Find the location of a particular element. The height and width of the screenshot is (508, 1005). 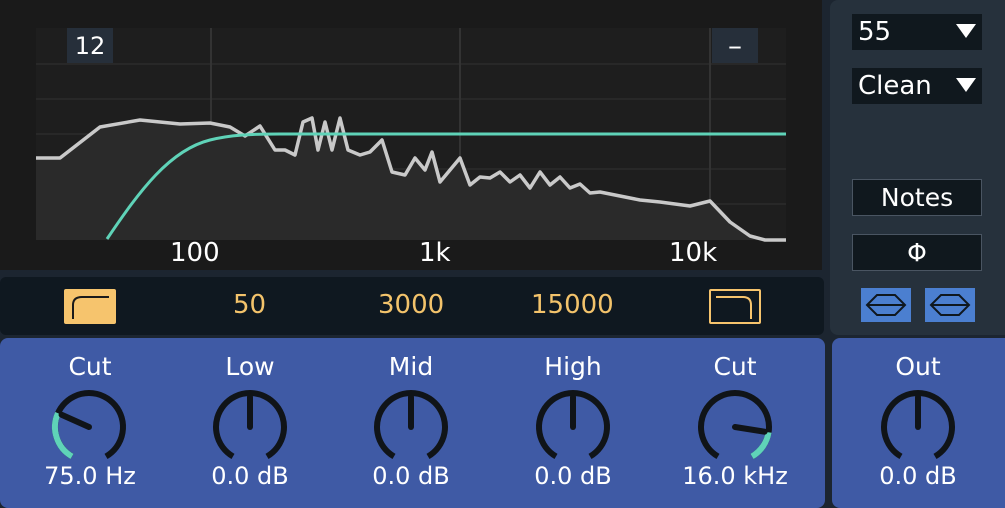

notes-button: Notes is located at coordinates (917, 197).